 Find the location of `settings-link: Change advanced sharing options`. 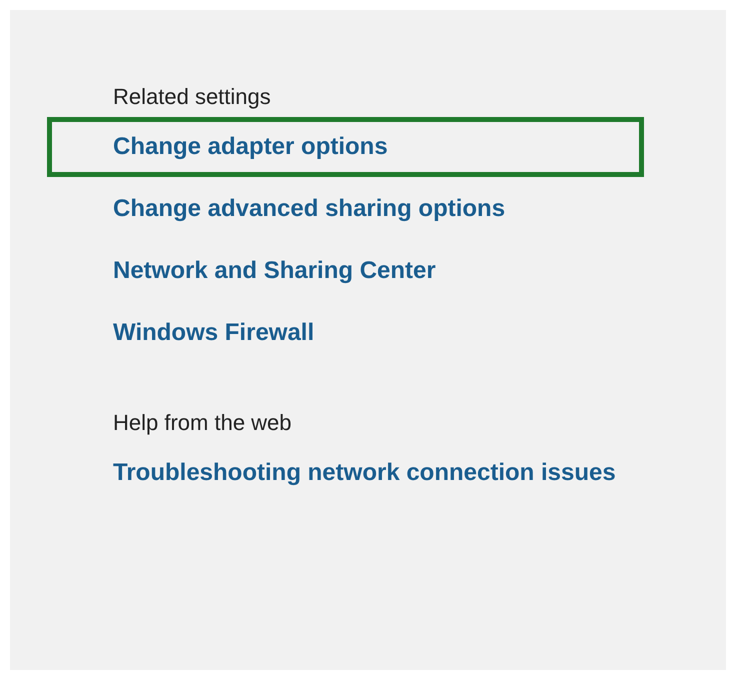

settings-link: Change advanced sharing options is located at coordinates (393, 209).